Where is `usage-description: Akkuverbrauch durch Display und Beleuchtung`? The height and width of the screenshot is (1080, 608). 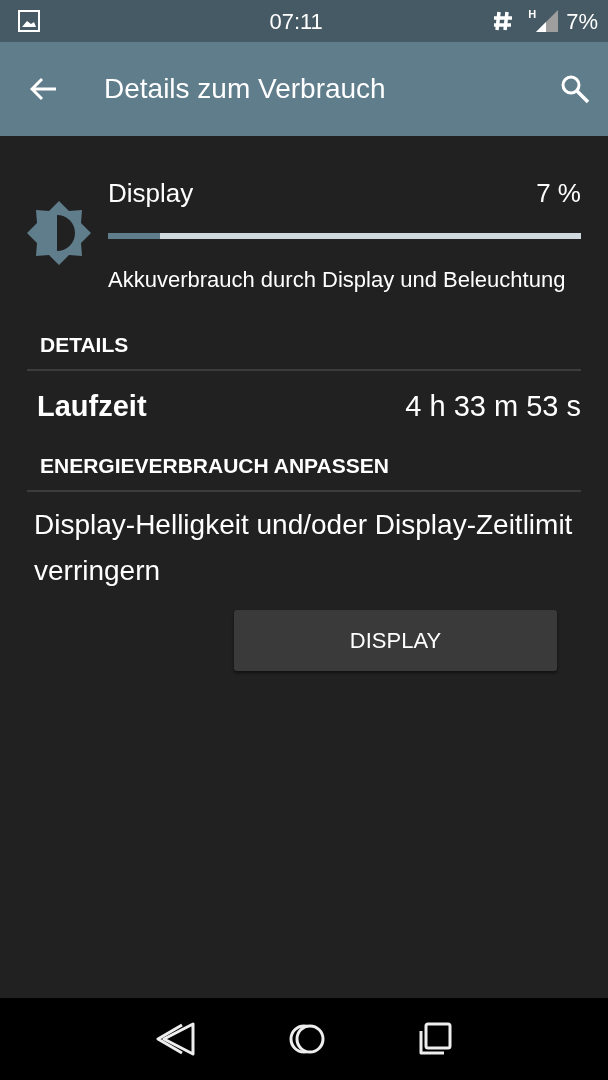
usage-description: Akkuverbrauch durch Display und Beleuchtung is located at coordinates (337, 280).